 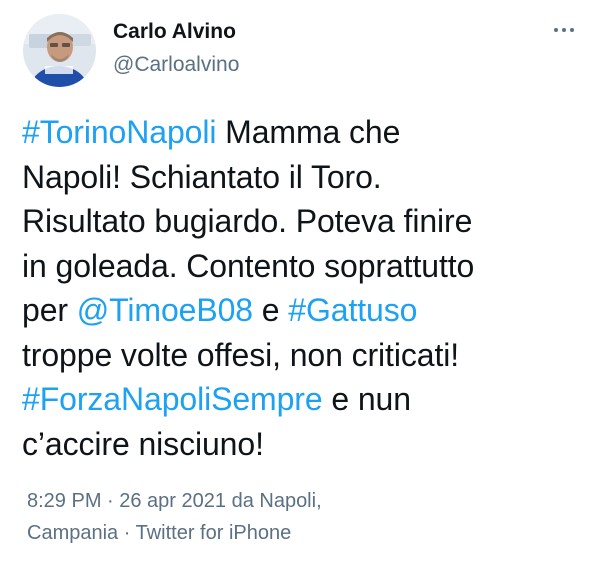 I want to click on tweet-text-line: #ForzaNapoliSempre e nun, so click(x=307, y=399).